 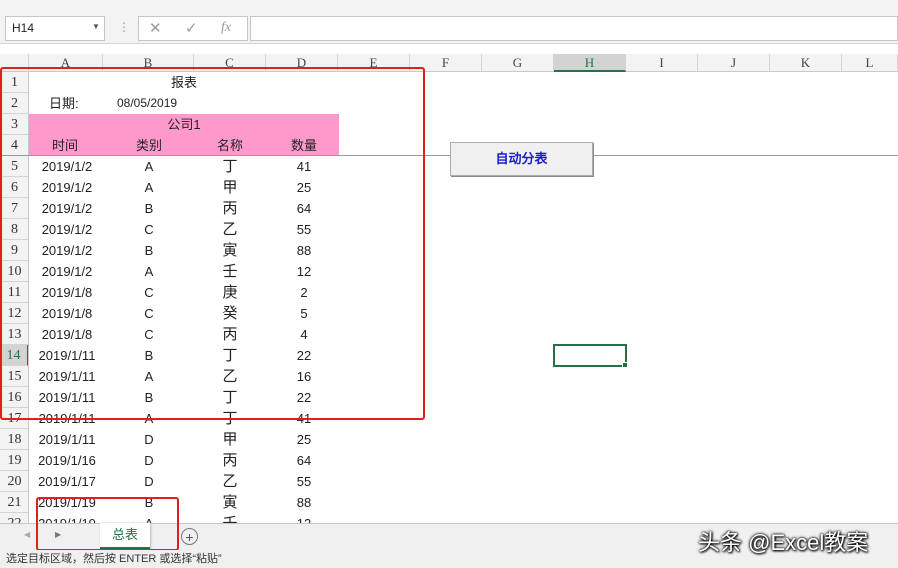 I want to click on column-header-i: I, so click(x=662, y=63).